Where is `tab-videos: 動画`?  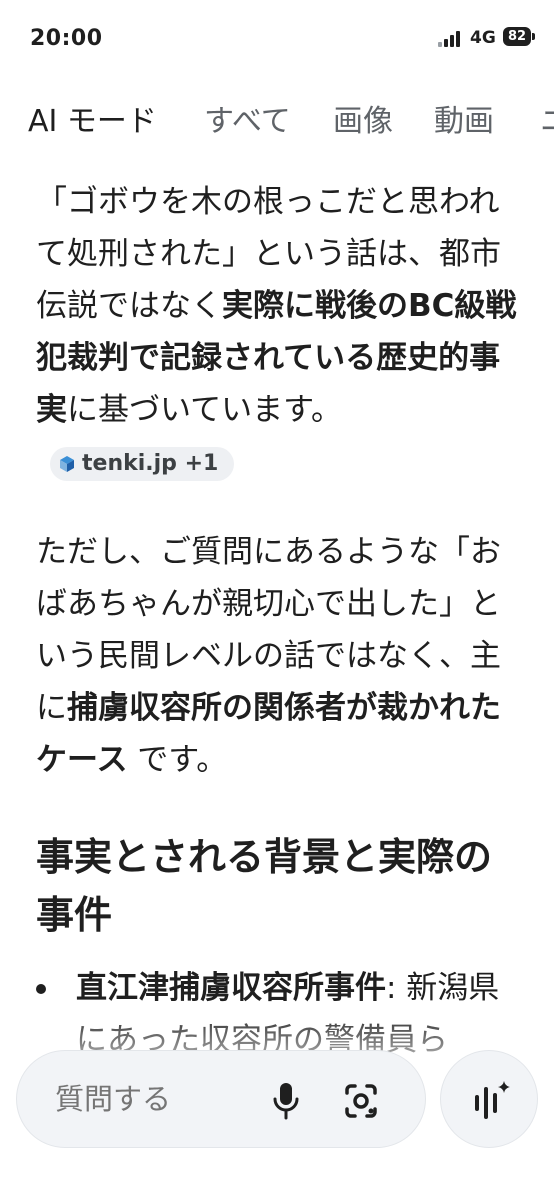
tab-videos: 動画 is located at coordinates (464, 118).